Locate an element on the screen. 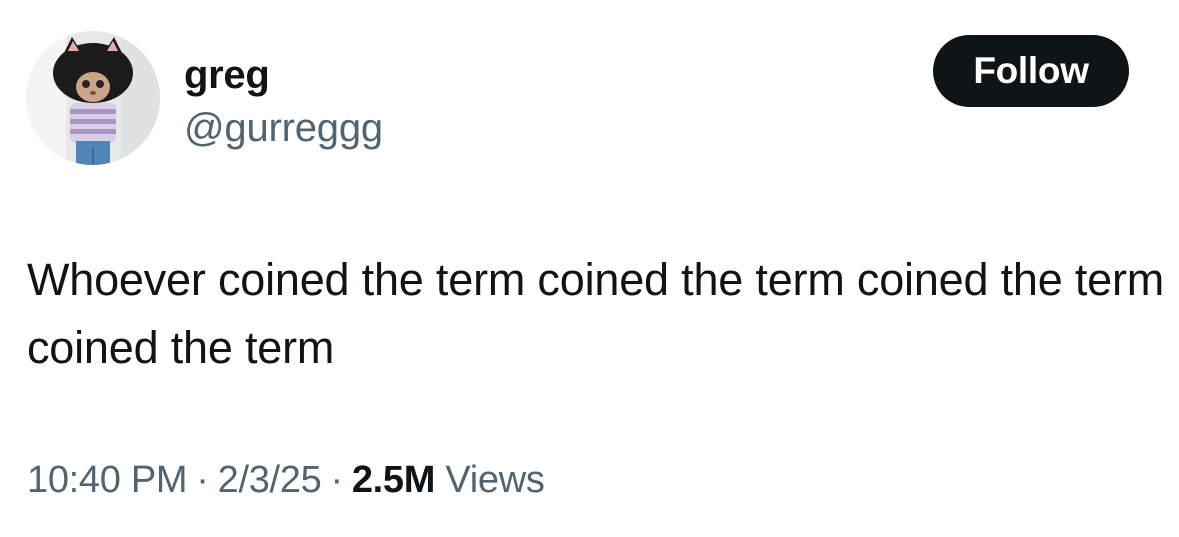 This screenshot has width=1179, height=537. follow-button: Follow is located at coordinates (1031, 71).